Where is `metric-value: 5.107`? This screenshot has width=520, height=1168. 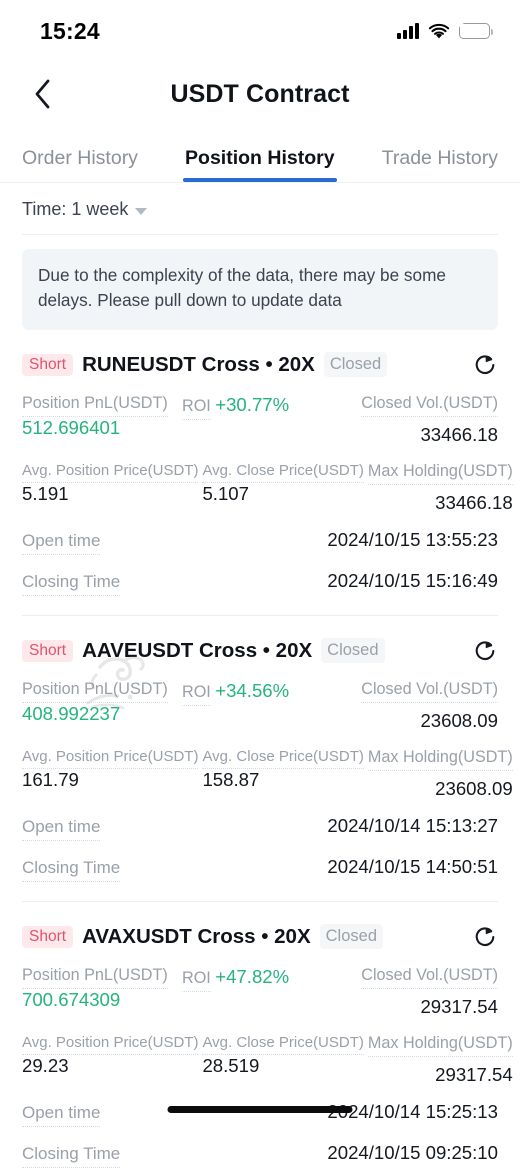 metric-value: 5.107 is located at coordinates (225, 493).